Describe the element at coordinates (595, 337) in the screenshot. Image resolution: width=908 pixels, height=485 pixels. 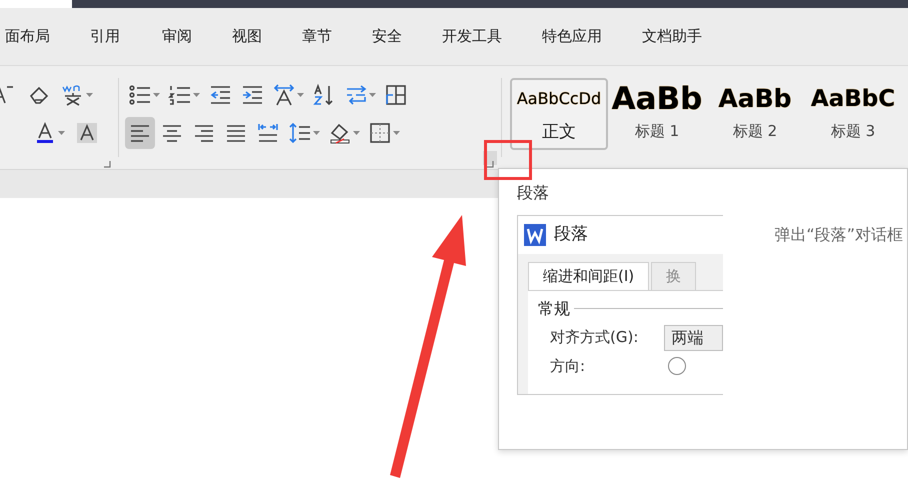
I see `field-label: 对齐方式(G):` at that location.